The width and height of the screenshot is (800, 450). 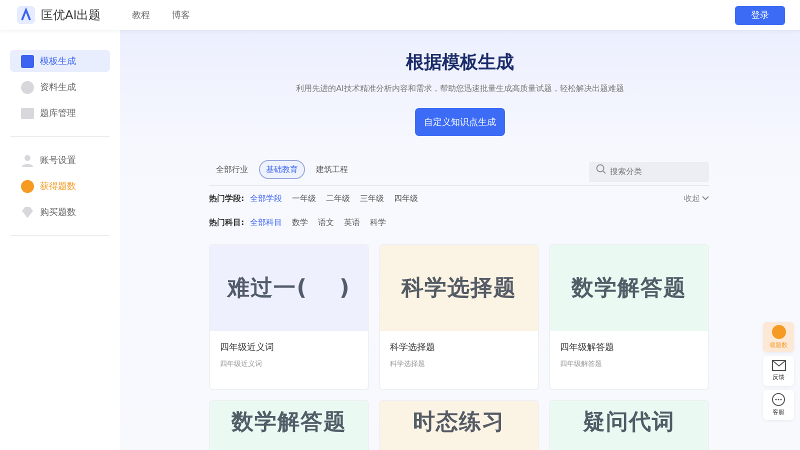 What do you see at coordinates (232, 169) in the screenshot?
I see `category-tab: 全部行业` at bounding box center [232, 169].